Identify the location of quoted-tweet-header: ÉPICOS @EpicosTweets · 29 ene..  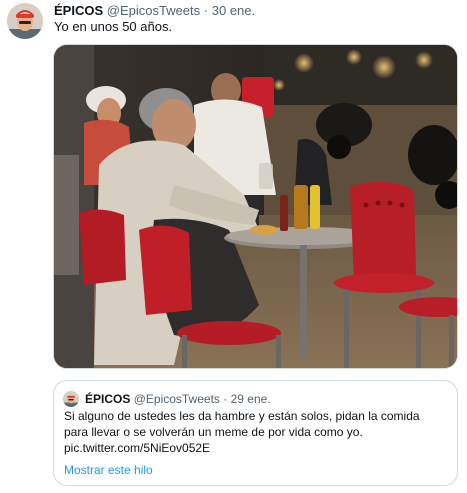
(178, 399).